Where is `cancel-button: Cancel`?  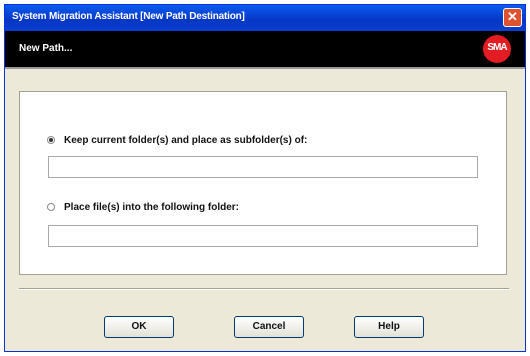
cancel-button: Cancel is located at coordinates (269, 327).